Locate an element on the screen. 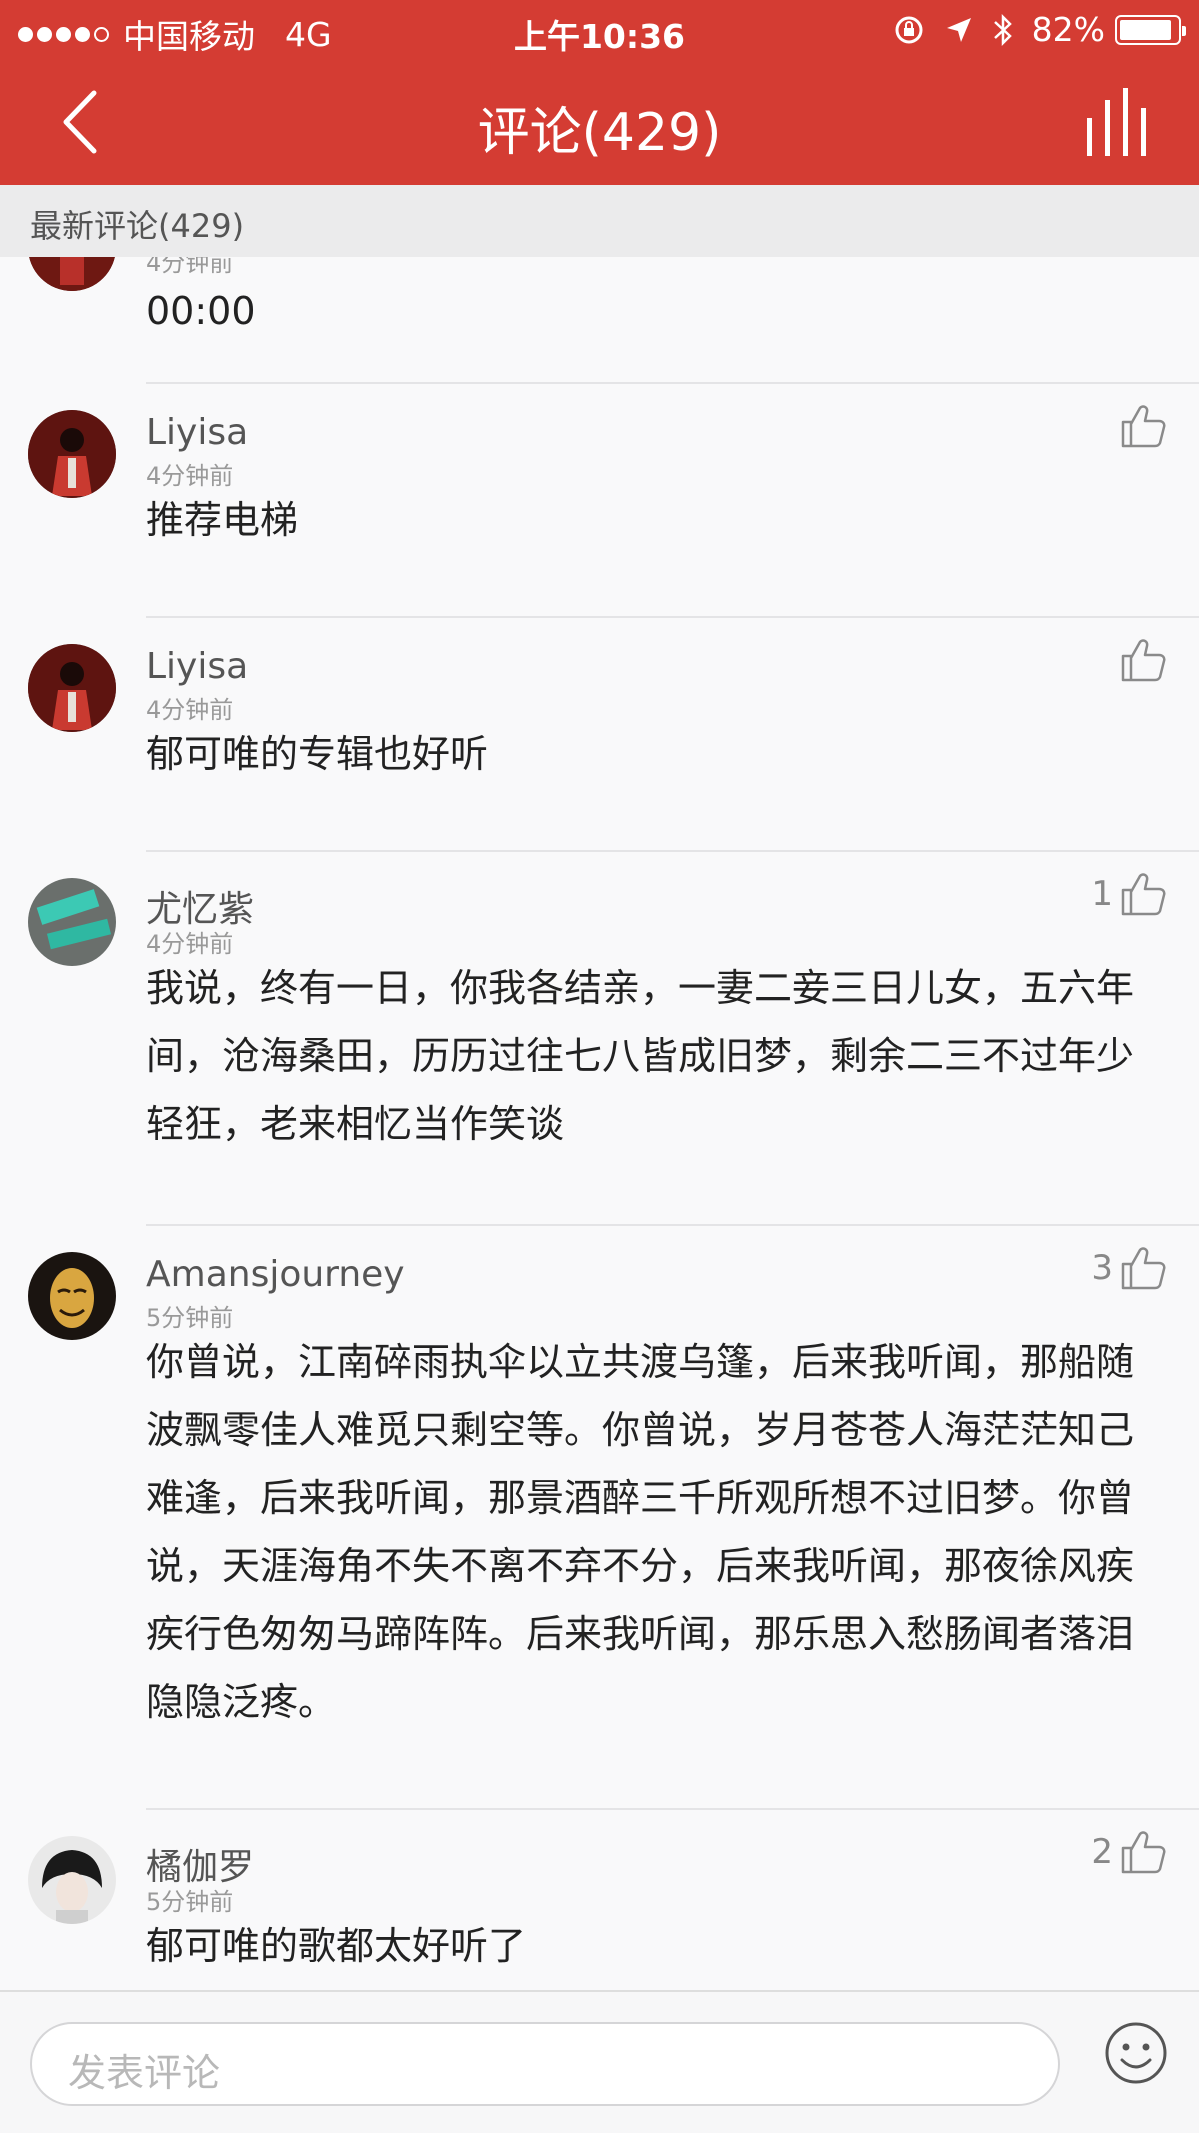 The image size is (1199, 2133). nav-bar: 评论(429) is located at coordinates (599, 122).